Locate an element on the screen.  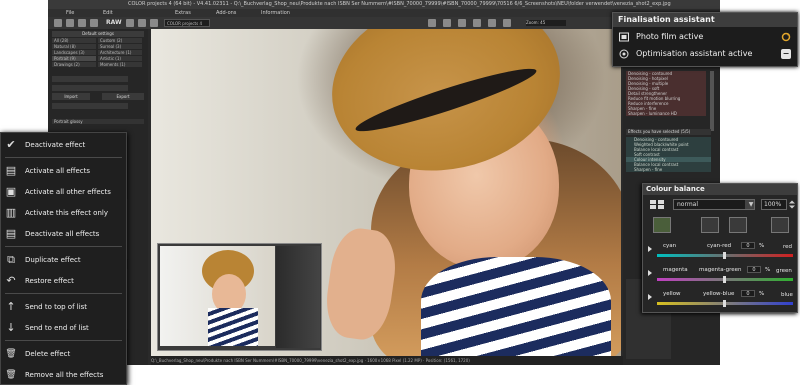
checkmark-icon: ✔ is located at coordinates (11, 144).